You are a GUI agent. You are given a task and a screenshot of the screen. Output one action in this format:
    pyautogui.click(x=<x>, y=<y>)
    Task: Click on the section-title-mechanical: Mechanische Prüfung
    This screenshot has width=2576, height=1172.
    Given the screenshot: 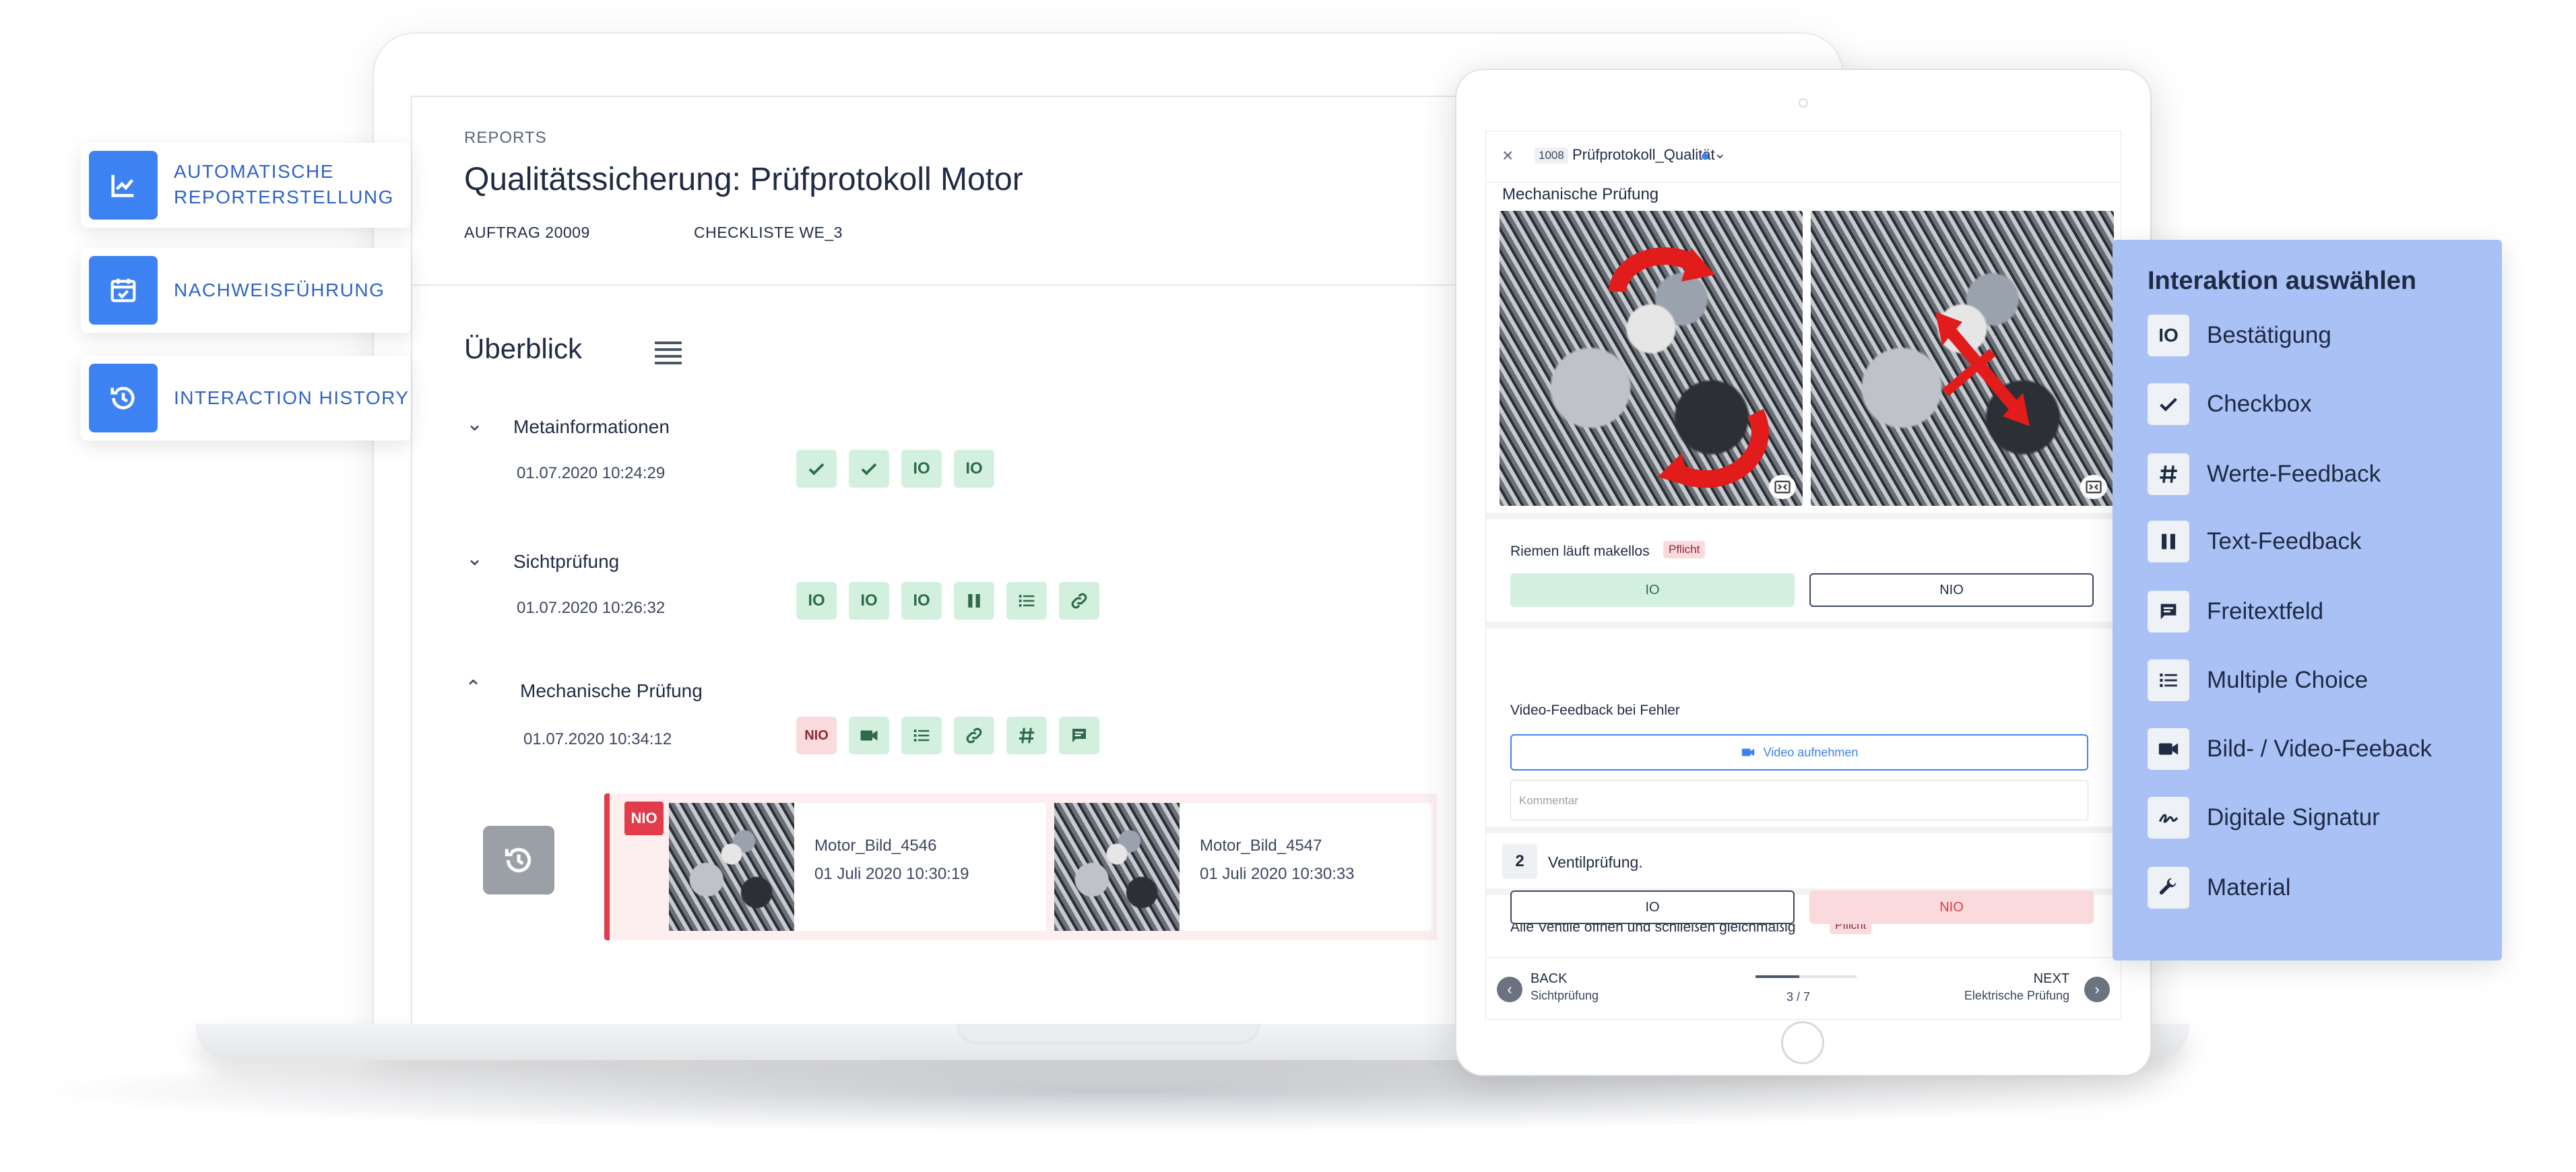 What is the action you would take?
    pyautogui.click(x=611, y=690)
    